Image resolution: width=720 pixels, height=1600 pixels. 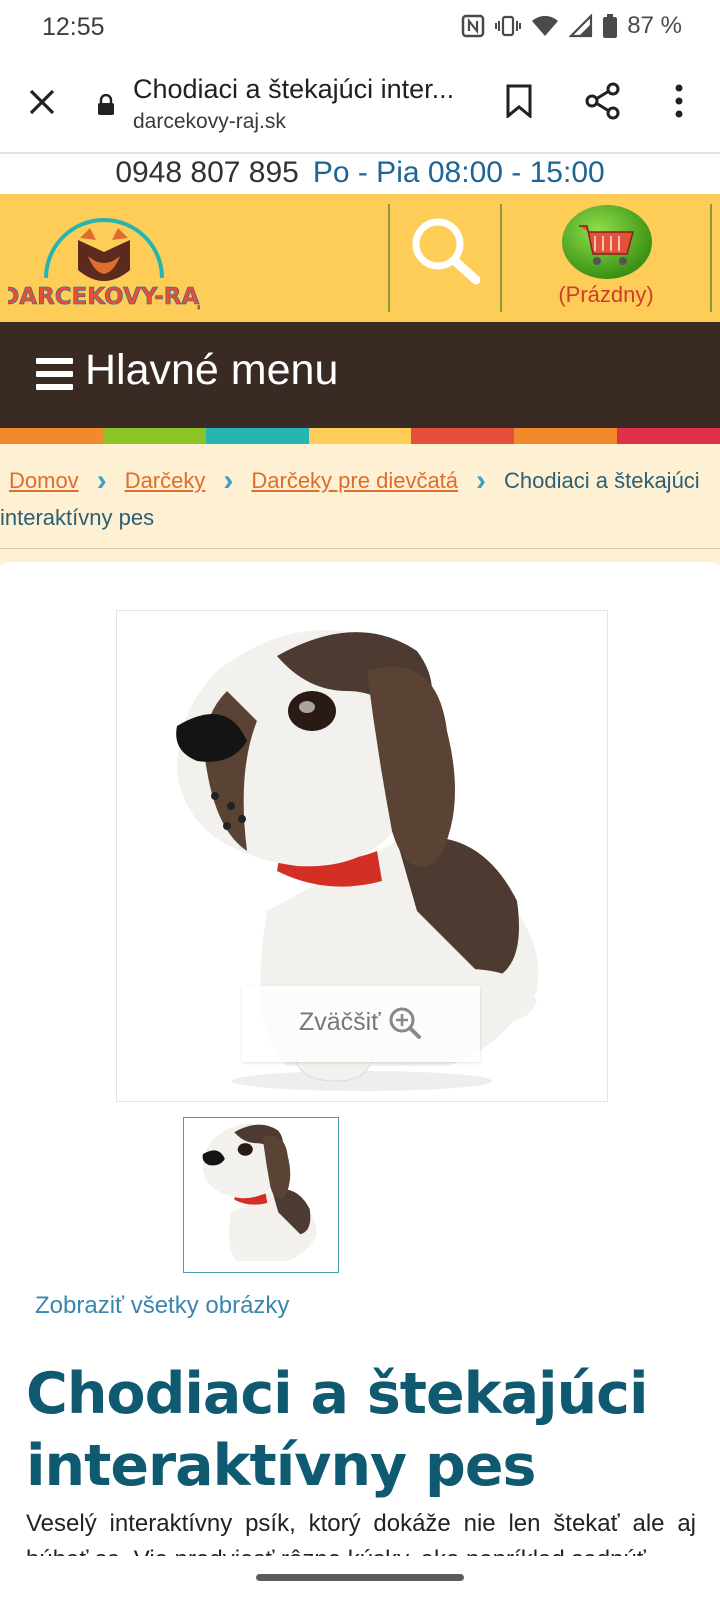 What do you see at coordinates (340, 1022) in the screenshot?
I see `zoom-label: Zväčšiť` at bounding box center [340, 1022].